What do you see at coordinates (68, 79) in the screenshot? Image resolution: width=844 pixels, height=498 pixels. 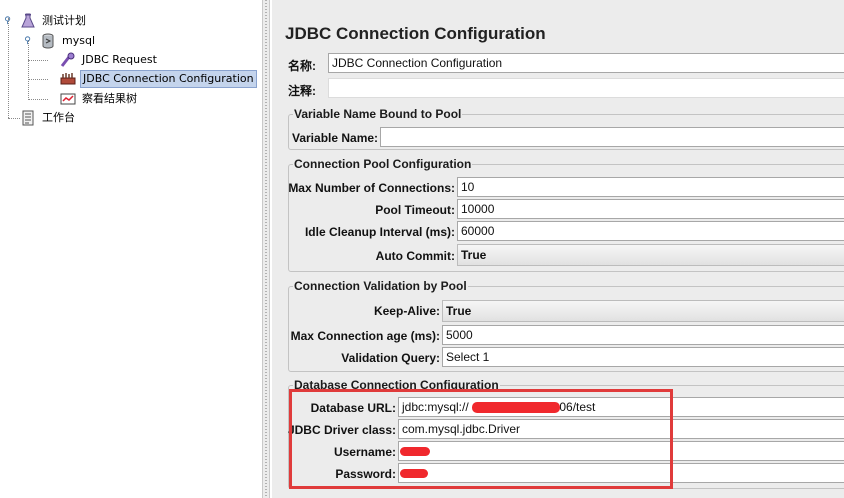 I see `config-element-icon` at bounding box center [68, 79].